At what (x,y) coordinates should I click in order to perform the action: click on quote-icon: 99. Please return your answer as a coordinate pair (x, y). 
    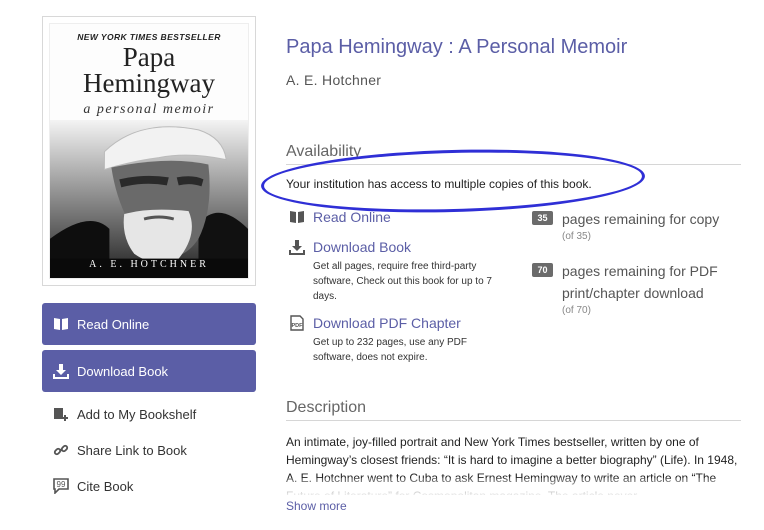
    Looking at the image, I should click on (61, 486).